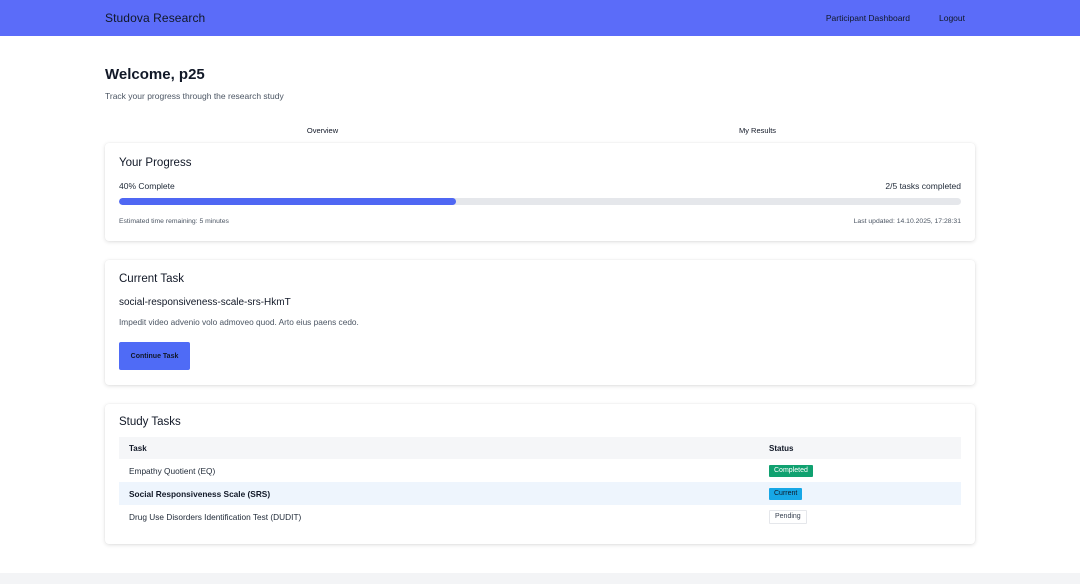  I want to click on brand-logo-text: Studova Research, so click(155, 18).